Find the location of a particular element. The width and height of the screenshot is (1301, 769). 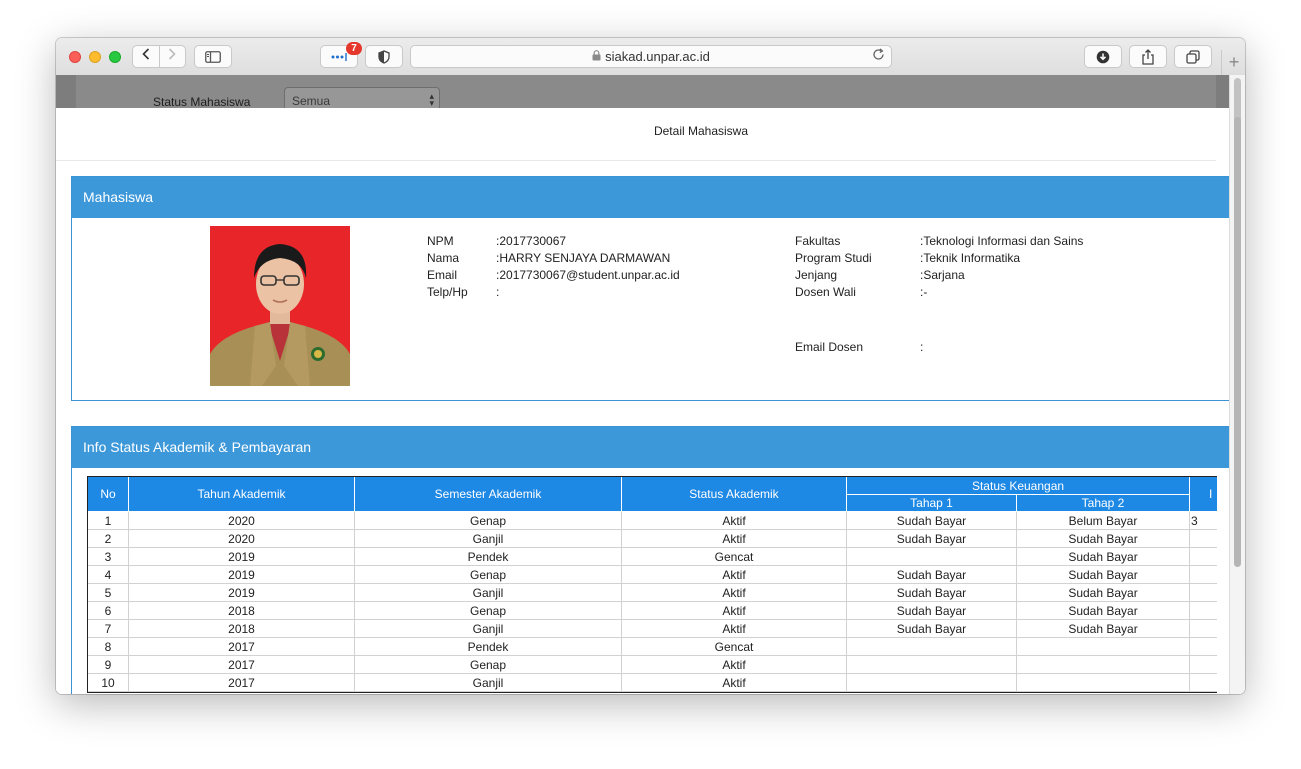

status-filter-value: Semua is located at coordinates (311, 101).